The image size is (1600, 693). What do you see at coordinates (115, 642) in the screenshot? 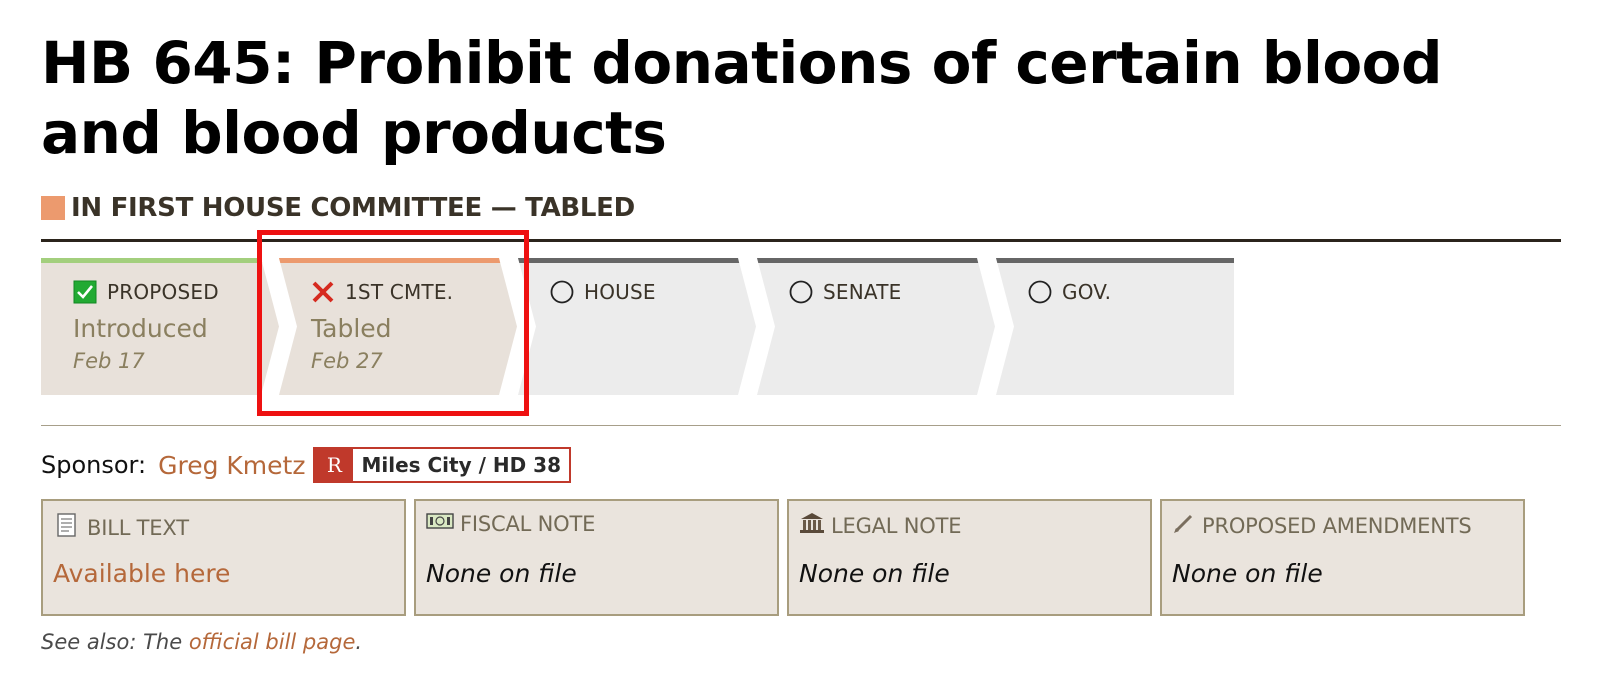
I see `see-also-prefix: See also: The` at bounding box center [115, 642].